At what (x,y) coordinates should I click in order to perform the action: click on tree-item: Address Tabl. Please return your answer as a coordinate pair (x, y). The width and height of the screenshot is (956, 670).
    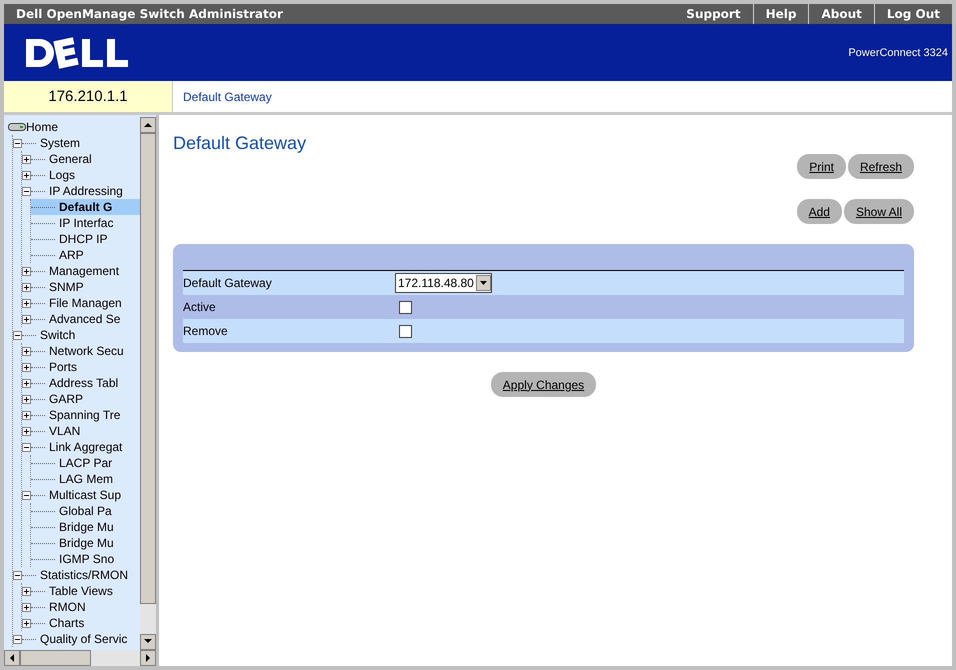
    Looking at the image, I should click on (83, 383).